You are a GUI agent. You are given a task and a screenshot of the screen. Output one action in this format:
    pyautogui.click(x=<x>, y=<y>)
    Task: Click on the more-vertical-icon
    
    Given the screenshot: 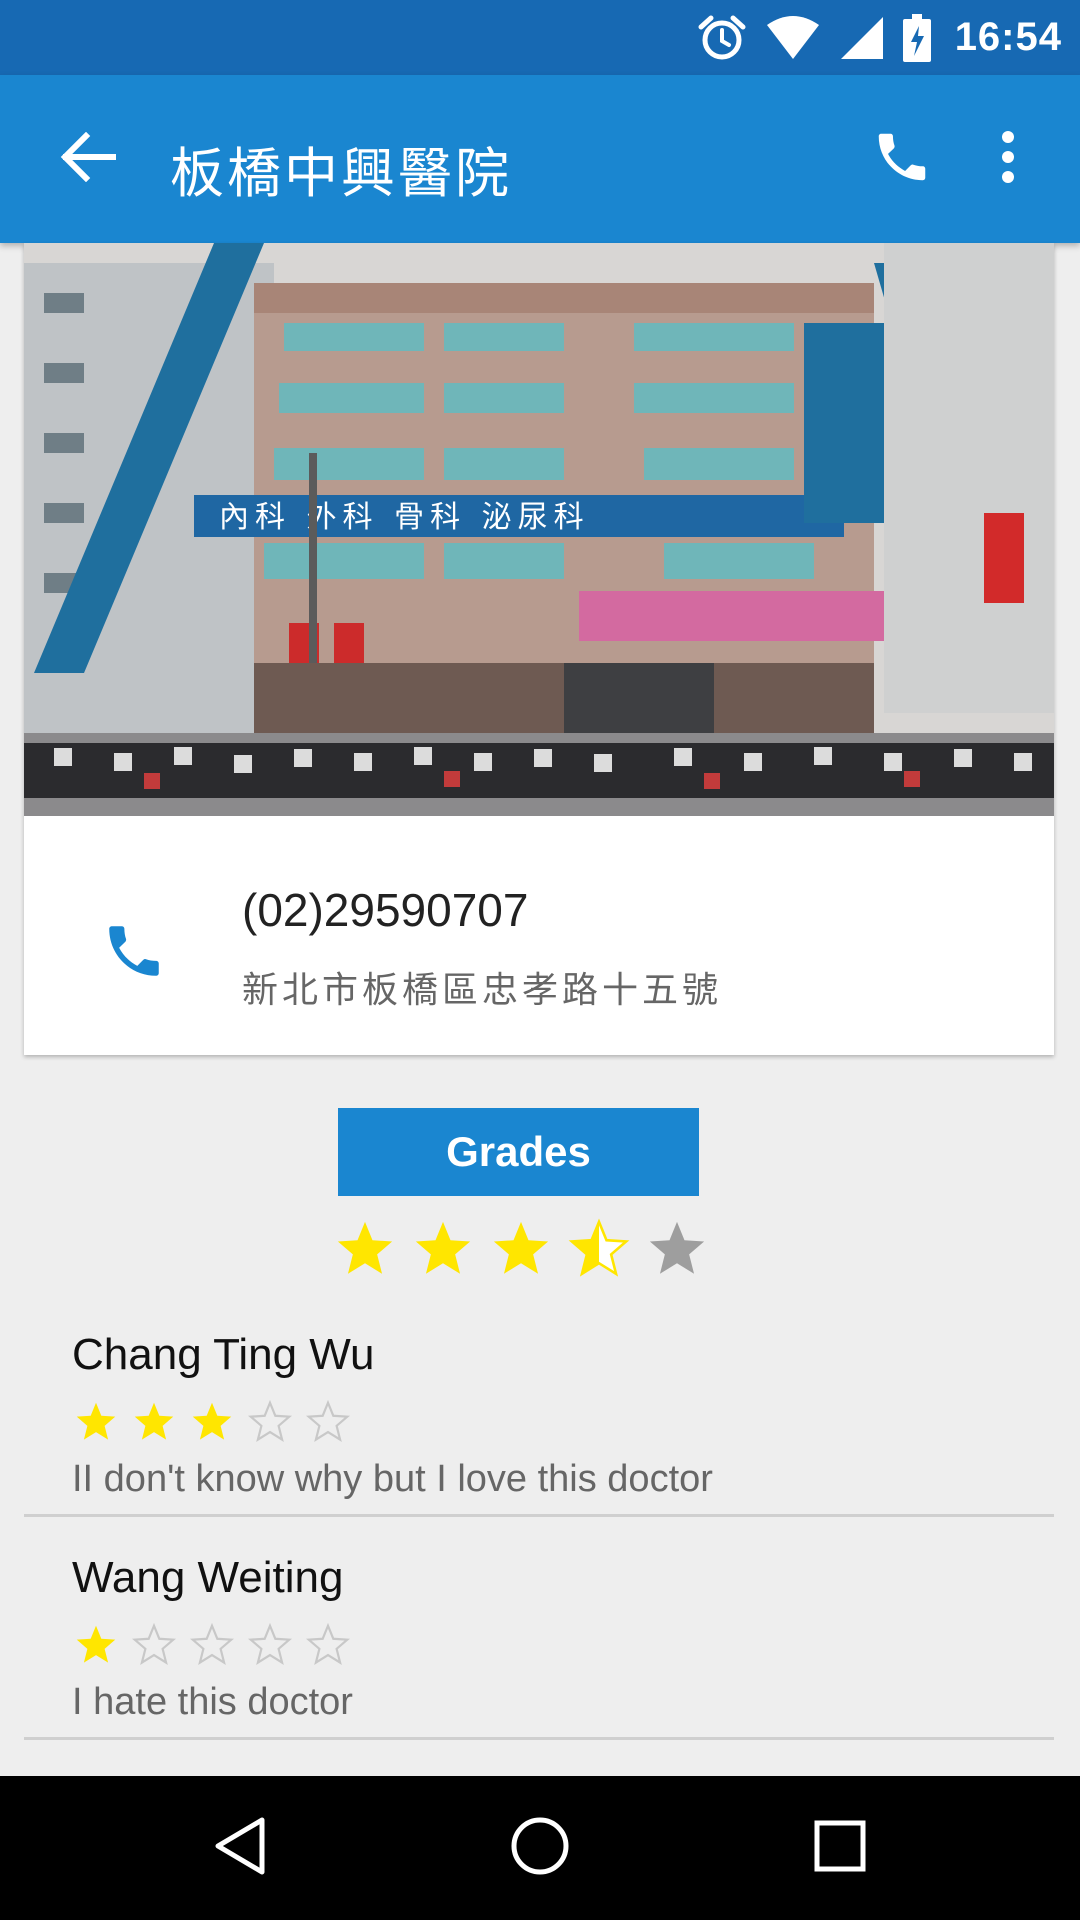 What is the action you would take?
    pyautogui.click(x=1008, y=159)
    